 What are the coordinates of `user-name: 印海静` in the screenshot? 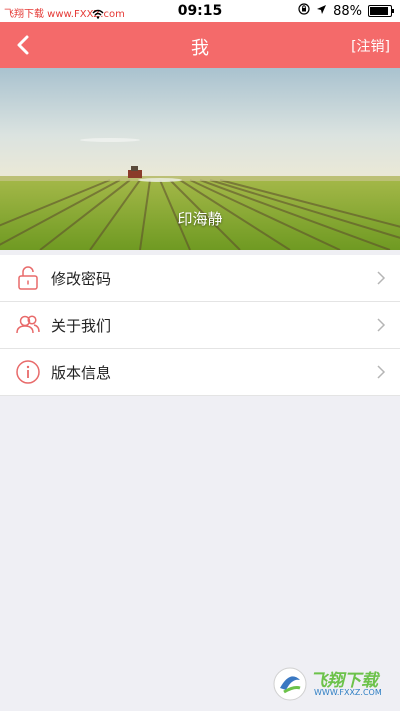 It's located at (200, 219).